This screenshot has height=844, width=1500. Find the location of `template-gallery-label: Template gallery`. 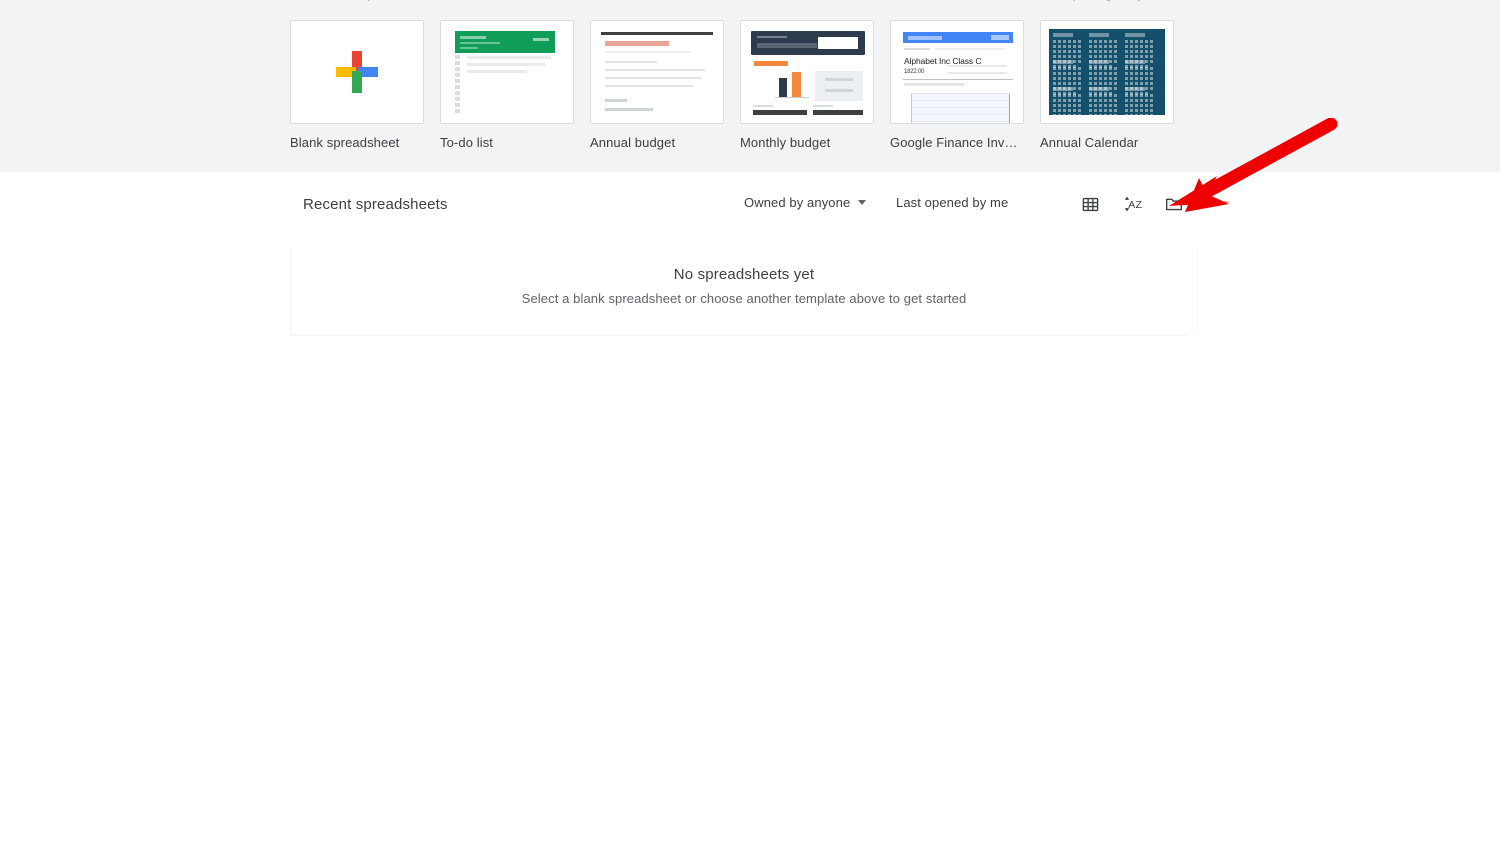

template-gallery-label: Template gallery is located at coordinates (1096, 0).